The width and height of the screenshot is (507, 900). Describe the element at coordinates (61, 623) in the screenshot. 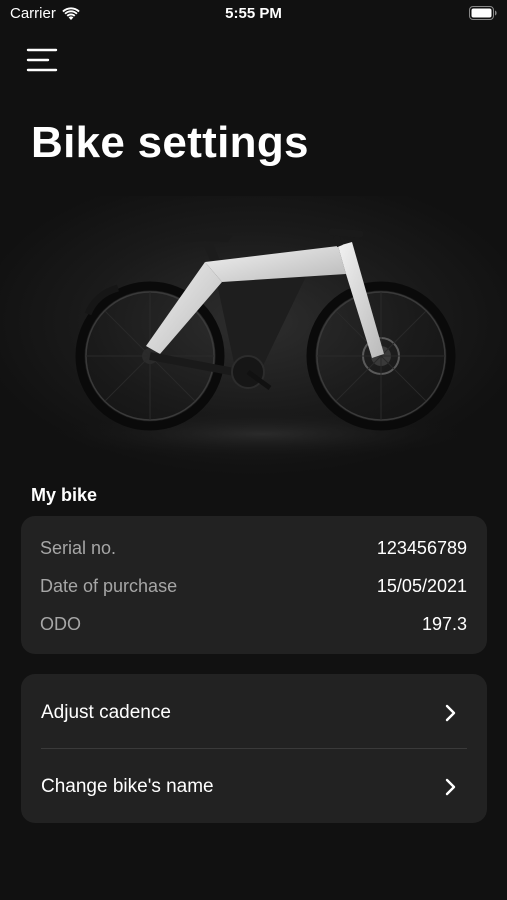

I see `odo-label: ODO` at that location.